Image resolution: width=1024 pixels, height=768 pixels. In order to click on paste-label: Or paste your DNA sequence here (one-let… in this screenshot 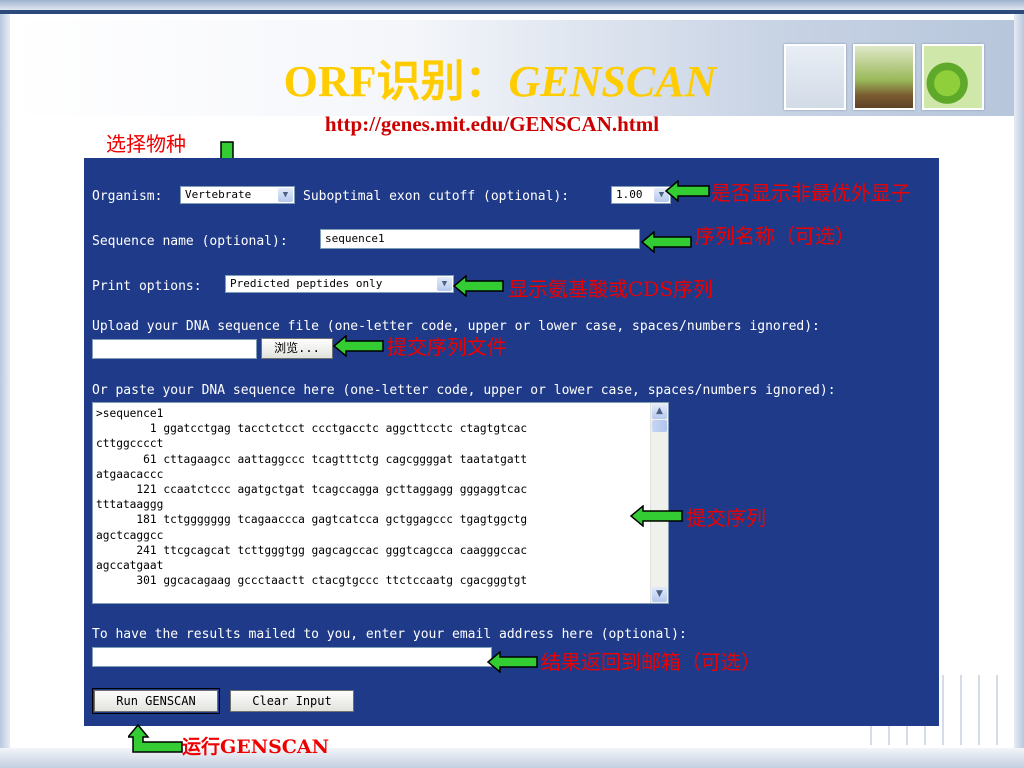, I will do `click(464, 390)`.